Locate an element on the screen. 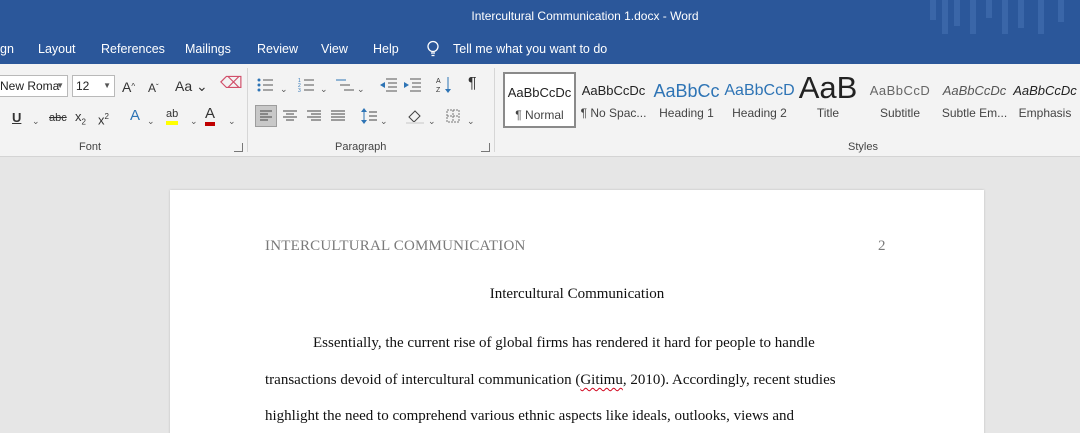 The image size is (1080, 433). shading-icon is located at coordinates (415, 116).